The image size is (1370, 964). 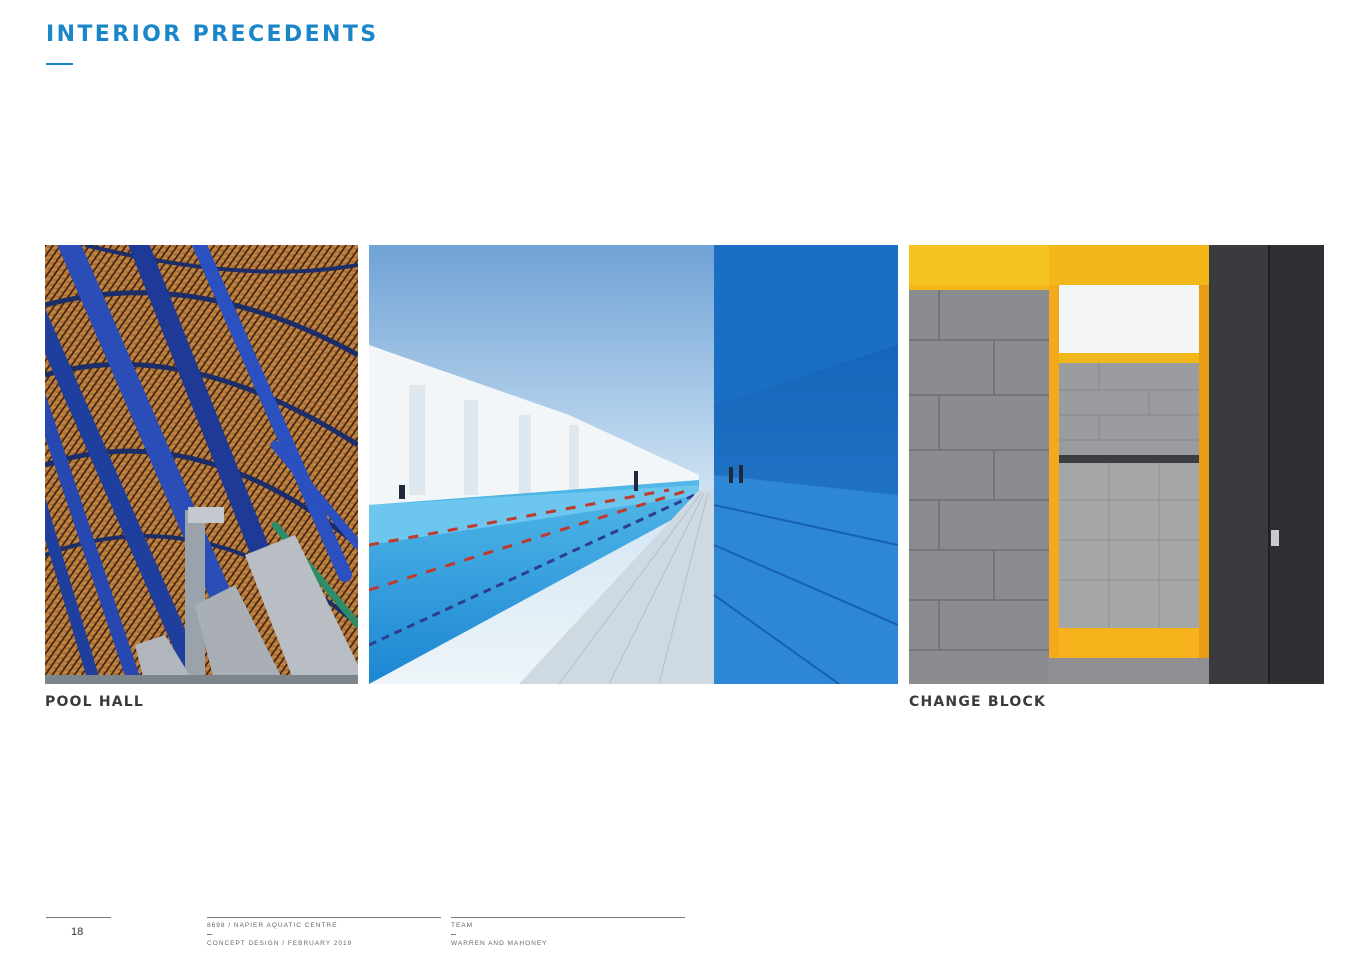 I want to click on page-number: 18, so click(x=77, y=932).